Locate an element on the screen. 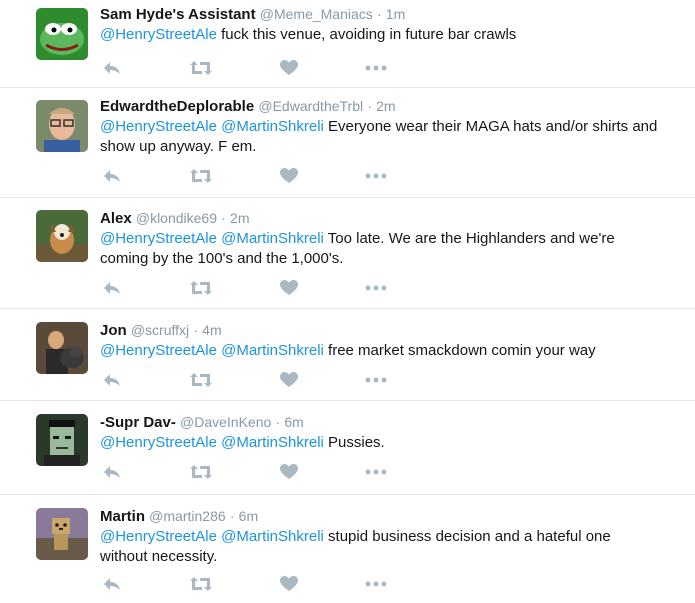  tweet-header: Alex @klondike69 · 2m is located at coordinates (174, 218).